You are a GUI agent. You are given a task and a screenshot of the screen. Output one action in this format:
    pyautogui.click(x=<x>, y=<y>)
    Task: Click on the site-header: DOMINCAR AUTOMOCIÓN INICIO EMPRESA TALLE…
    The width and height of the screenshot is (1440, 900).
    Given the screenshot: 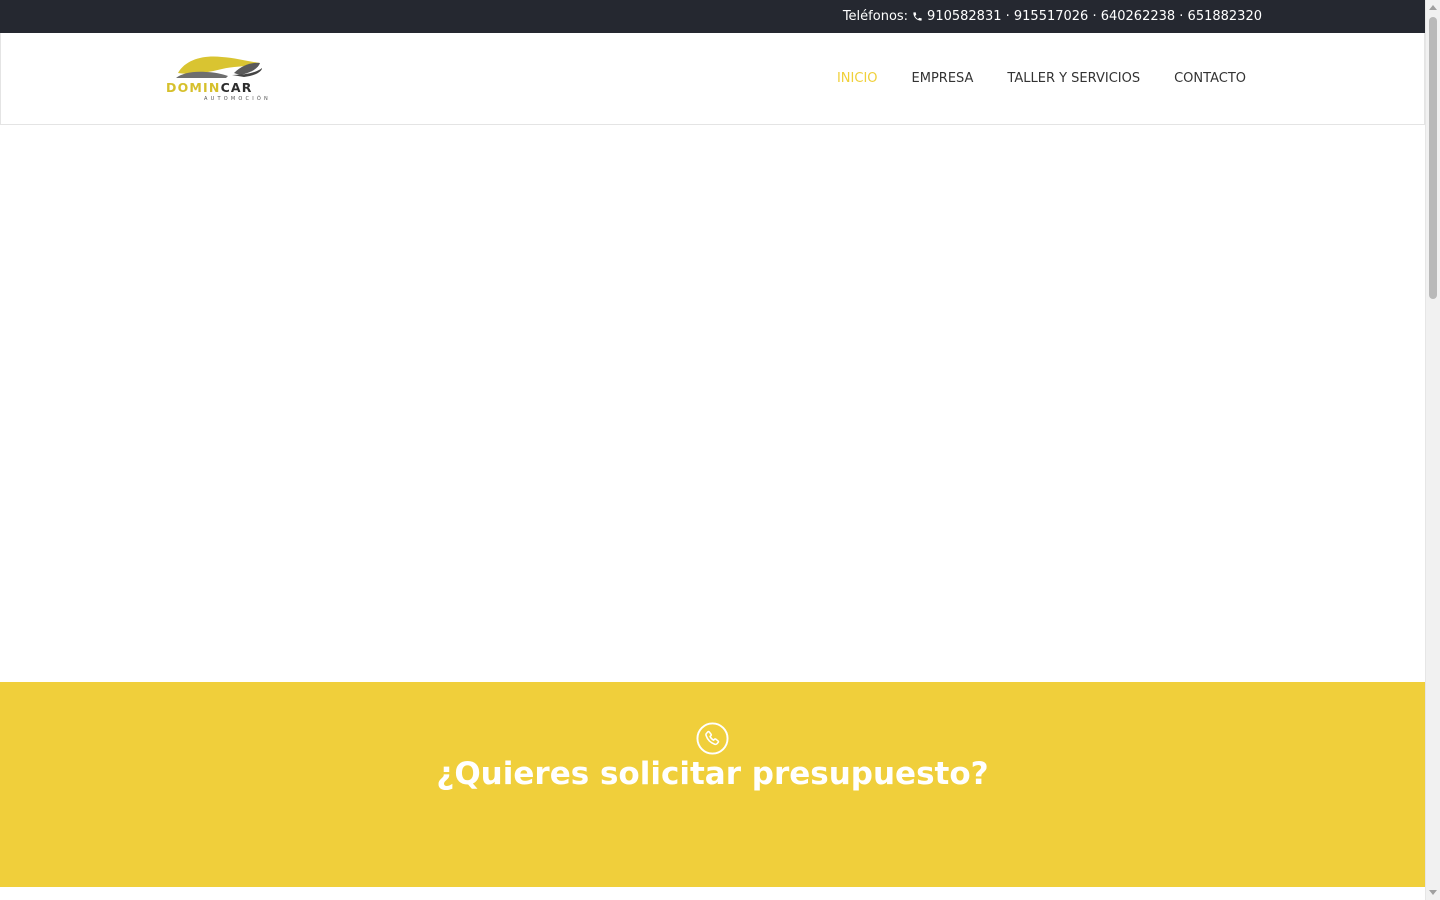 What is the action you would take?
    pyautogui.click(x=712, y=79)
    